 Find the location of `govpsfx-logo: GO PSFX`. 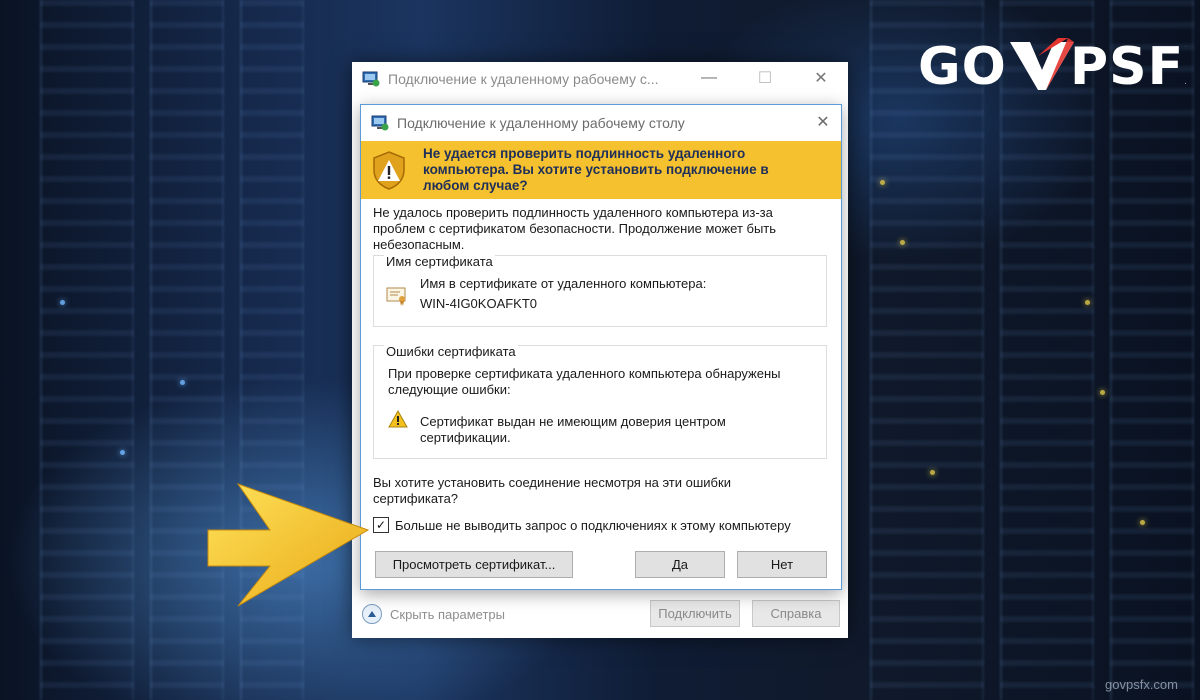

govpsfx-logo: GO PSFX is located at coordinates (1052, 64).